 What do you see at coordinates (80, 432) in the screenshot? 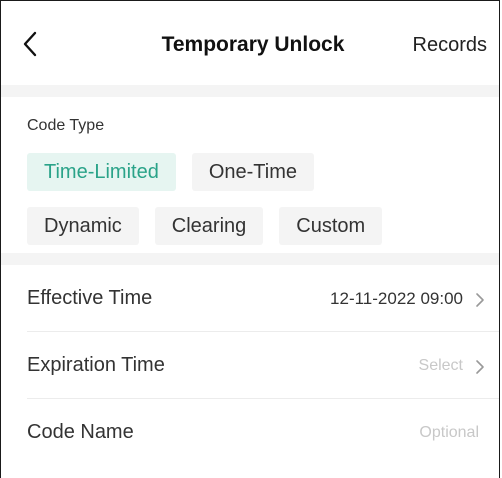
I see `code-name-label: Code Name` at bounding box center [80, 432].